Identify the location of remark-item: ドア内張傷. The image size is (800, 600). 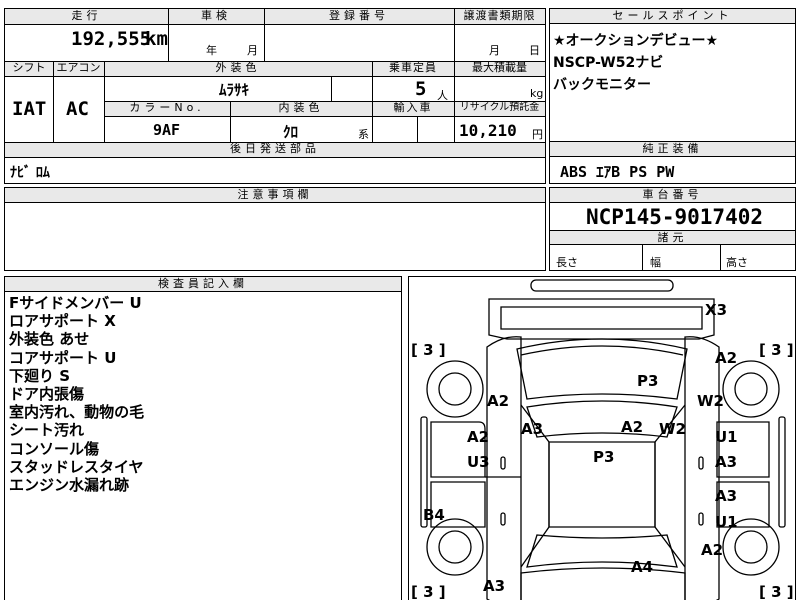
(47, 394).